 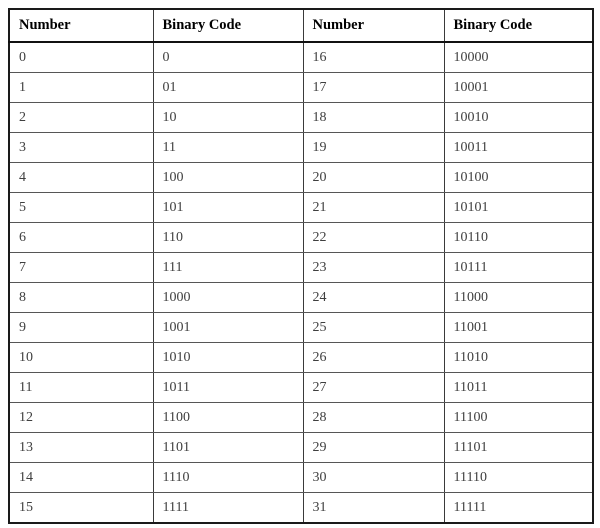 I want to click on cell-number-left: 8, so click(x=81, y=297).